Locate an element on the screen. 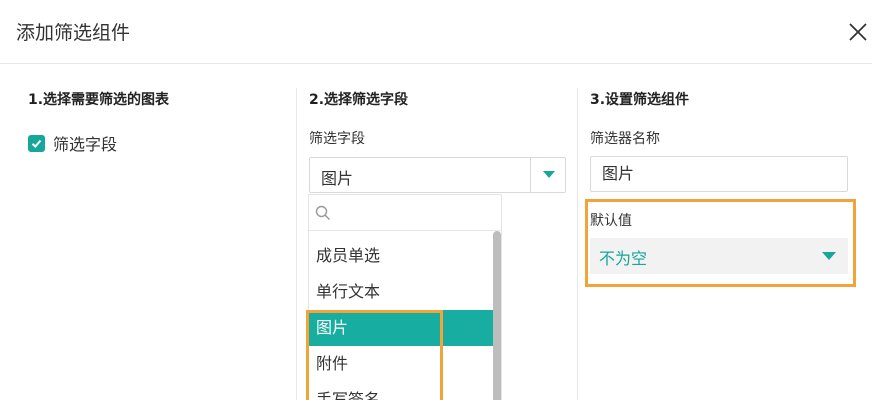 This screenshot has width=872, height=400. default-value-text: 不为空 is located at coordinates (623, 258).